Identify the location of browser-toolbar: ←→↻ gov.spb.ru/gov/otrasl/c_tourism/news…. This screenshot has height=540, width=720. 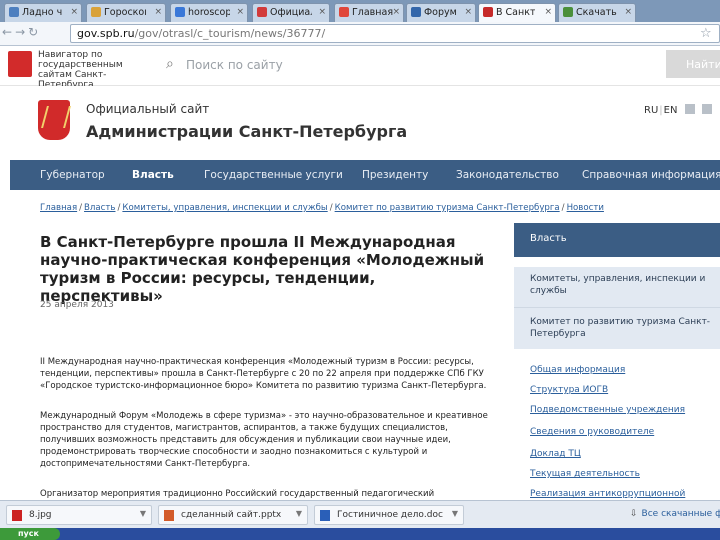
(360, 34).